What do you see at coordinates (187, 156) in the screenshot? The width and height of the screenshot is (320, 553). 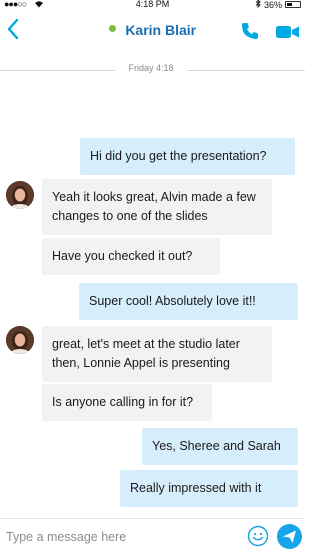 I see `message-outgoing: Hi did you get the presentation?` at bounding box center [187, 156].